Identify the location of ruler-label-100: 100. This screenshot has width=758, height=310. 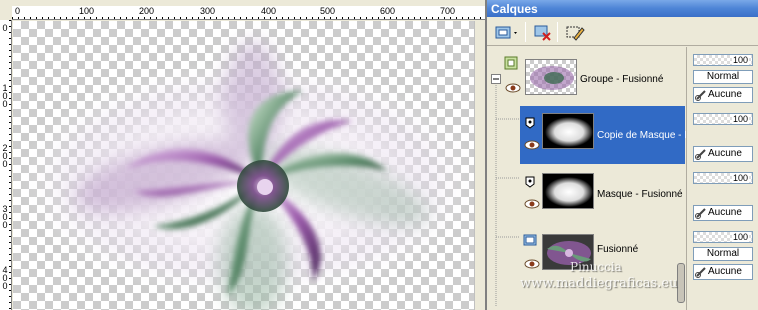
(87, 11).